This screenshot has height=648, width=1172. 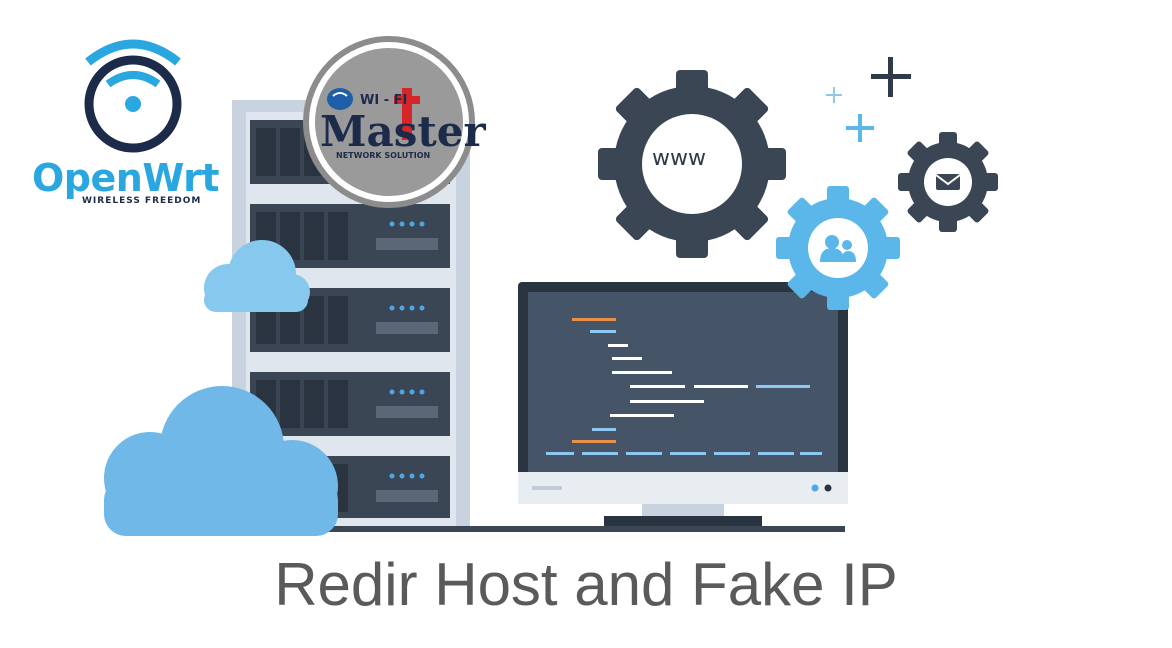 What do you see at coordinates (586, 584) in the screenshot?
I see `caption: Redir Host and Fake IP` at bounding box center [586, 584].